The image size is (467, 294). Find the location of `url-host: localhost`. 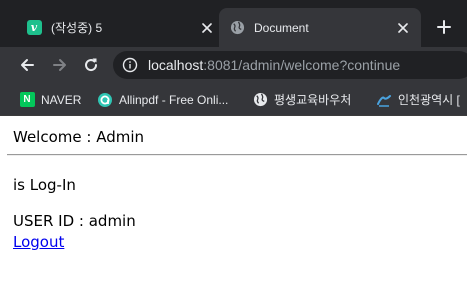

url-host: localhost is located at coordinates (176, 65).